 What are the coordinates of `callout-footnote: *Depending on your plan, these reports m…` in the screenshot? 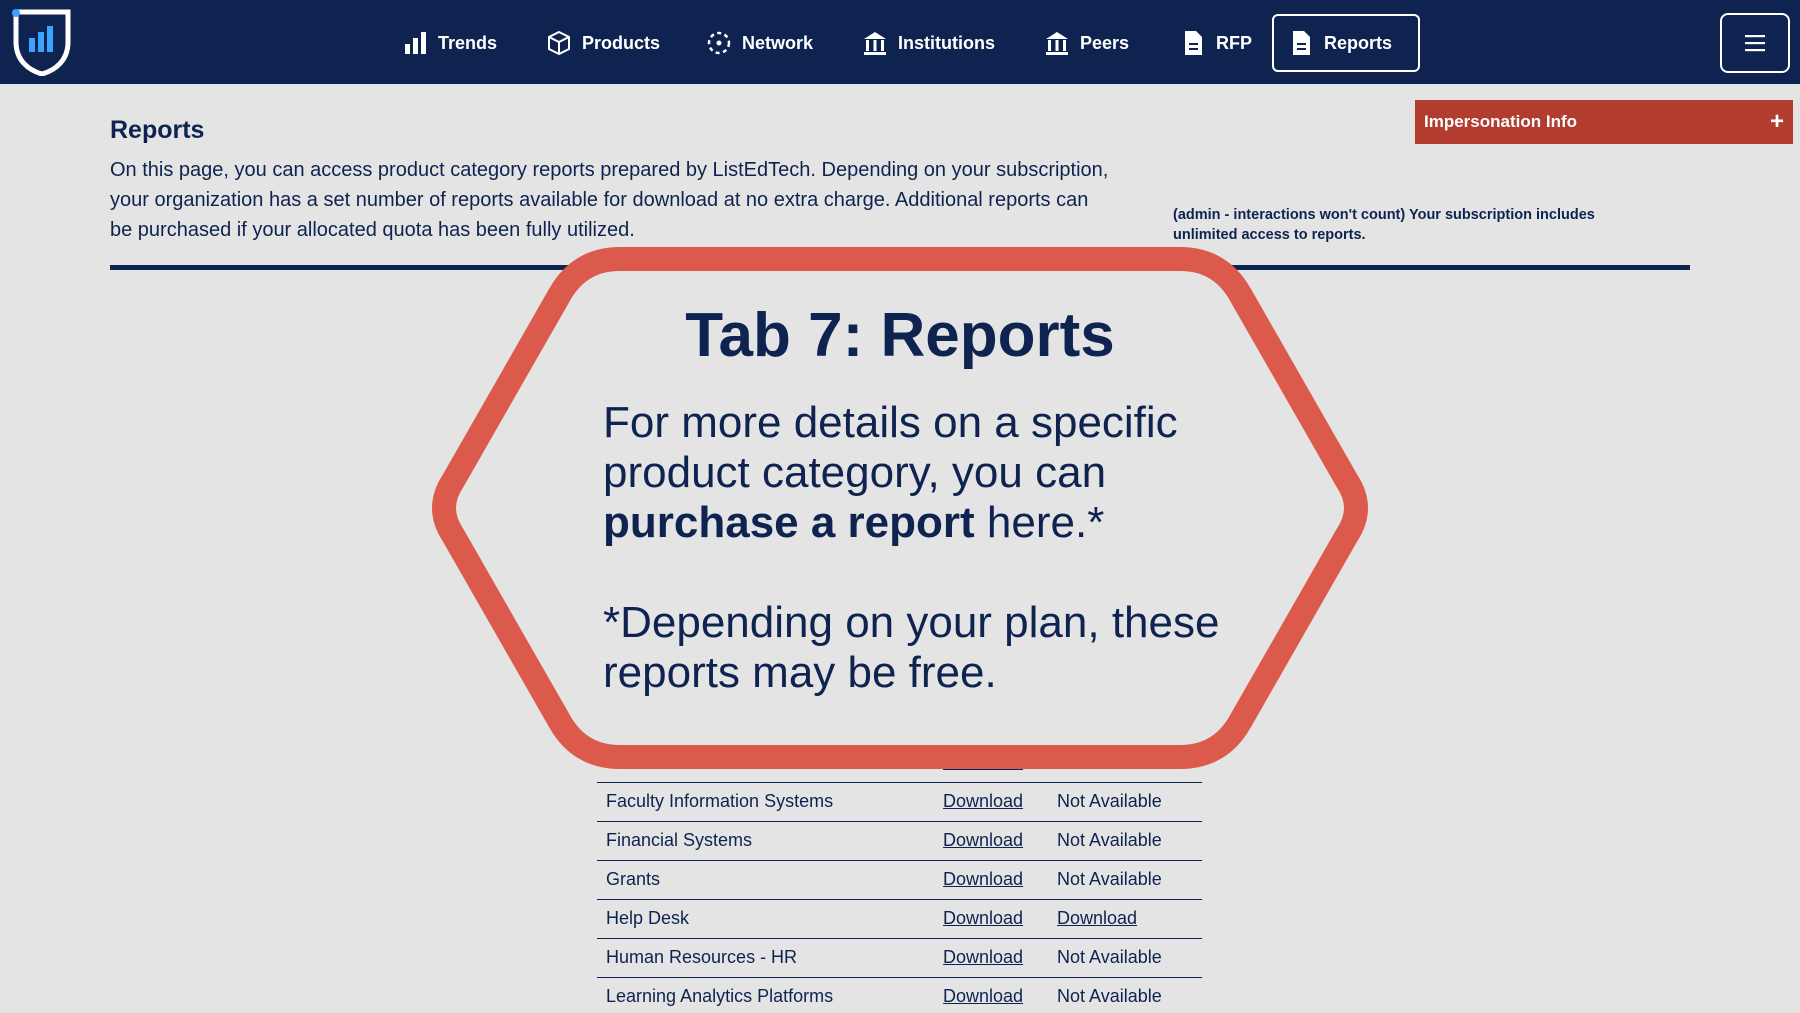 It's located at (911, 647).